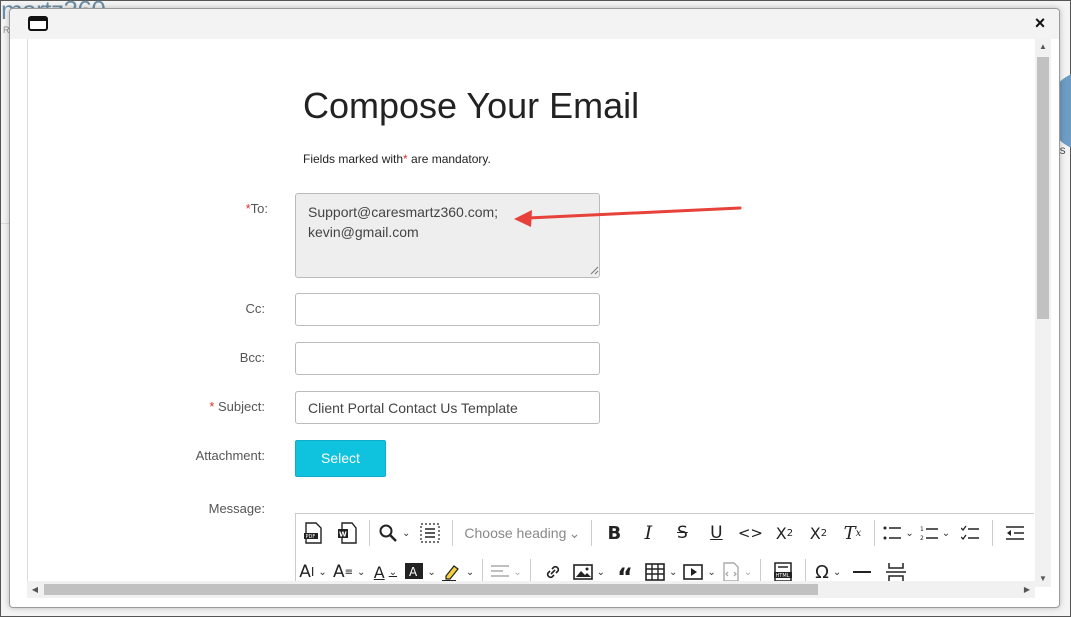 The width and height of the screenshot is (1071, 617). Describe the element at coordinates (447, 235) in the screenshot. I see `to-field` at that location.